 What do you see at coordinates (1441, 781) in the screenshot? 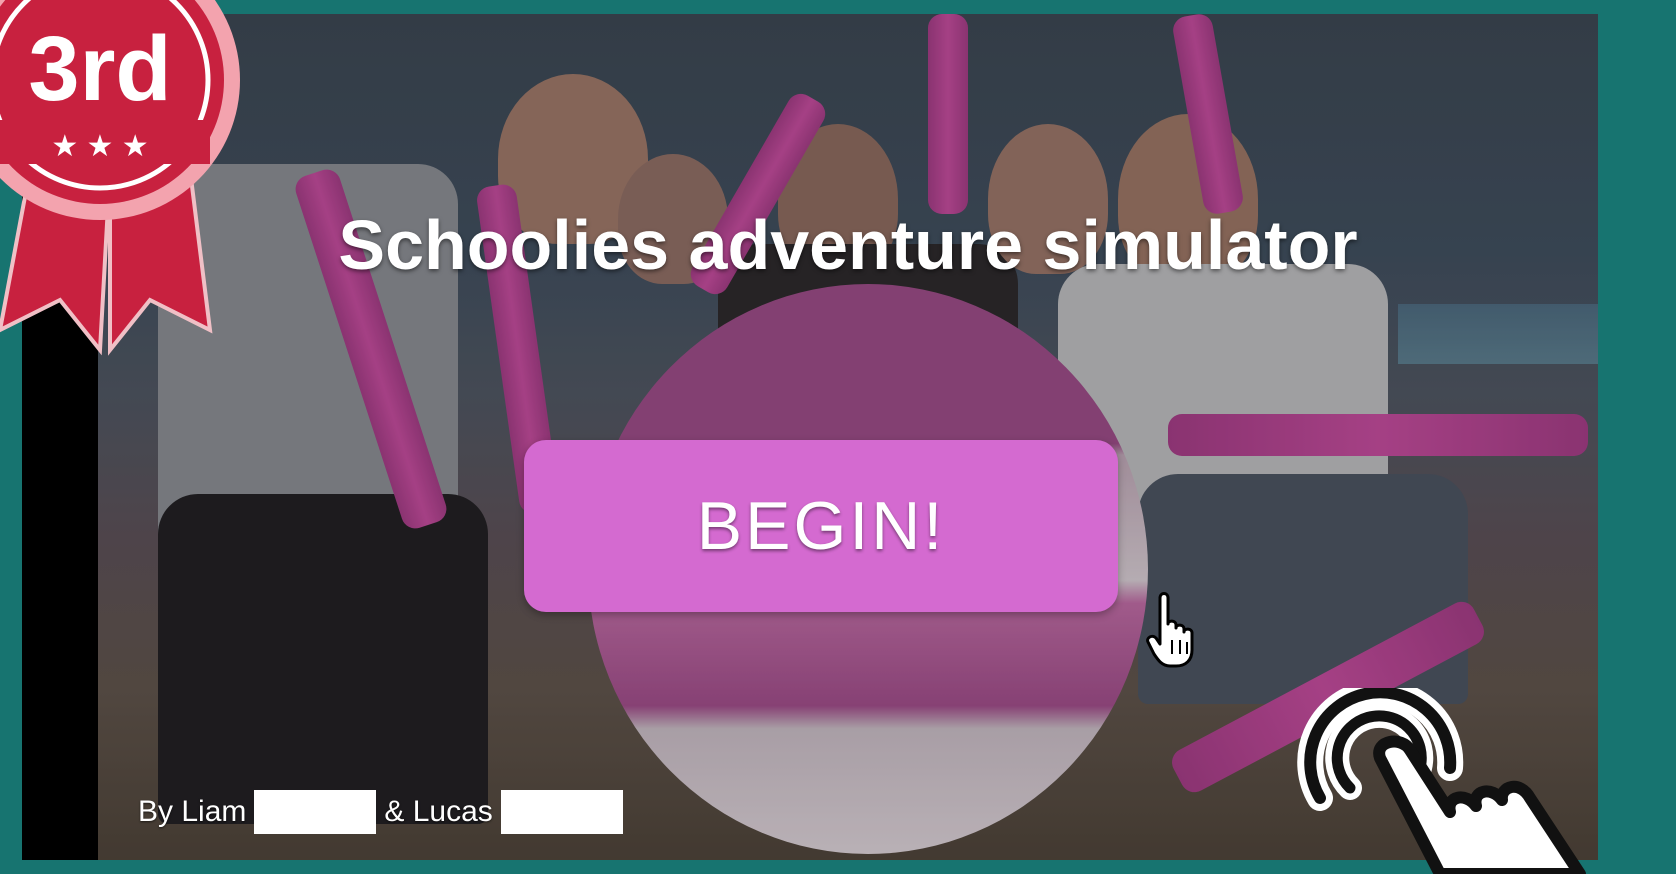
I see `touch-tap-icon` at bounding box center [1441, 781].